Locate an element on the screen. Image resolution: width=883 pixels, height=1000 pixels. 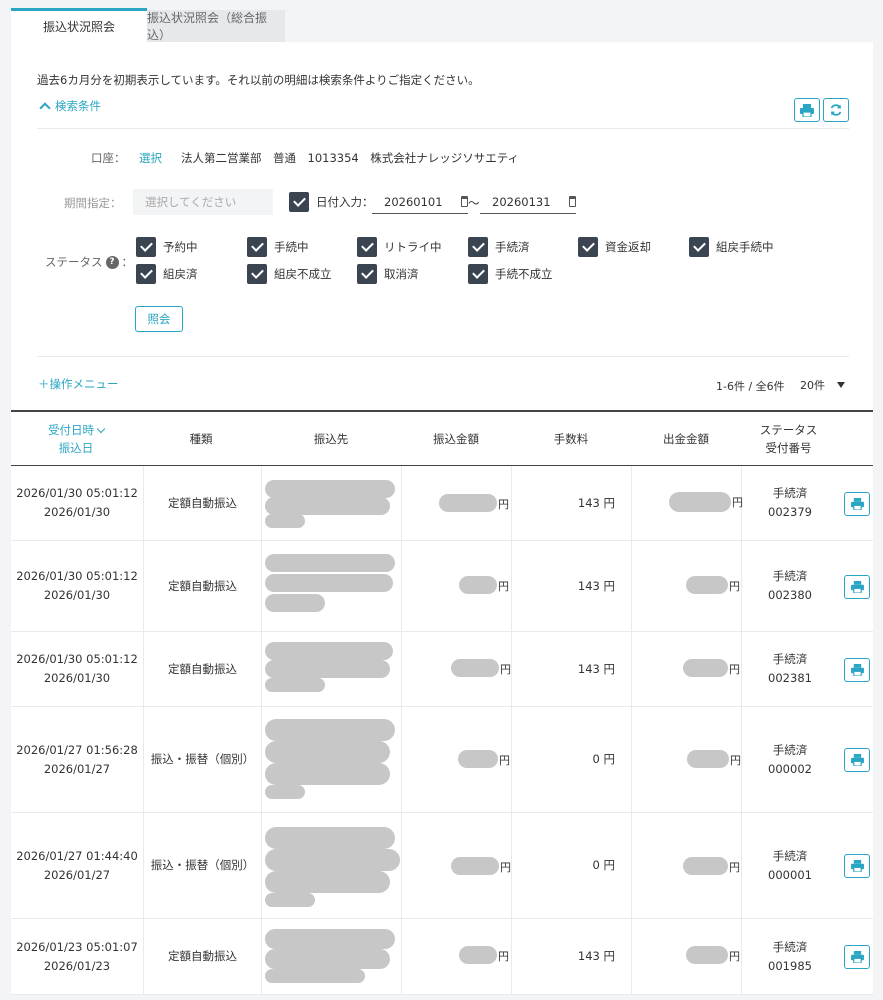
status-cell: 手続済 002380 is located at coordinates (789, 586).